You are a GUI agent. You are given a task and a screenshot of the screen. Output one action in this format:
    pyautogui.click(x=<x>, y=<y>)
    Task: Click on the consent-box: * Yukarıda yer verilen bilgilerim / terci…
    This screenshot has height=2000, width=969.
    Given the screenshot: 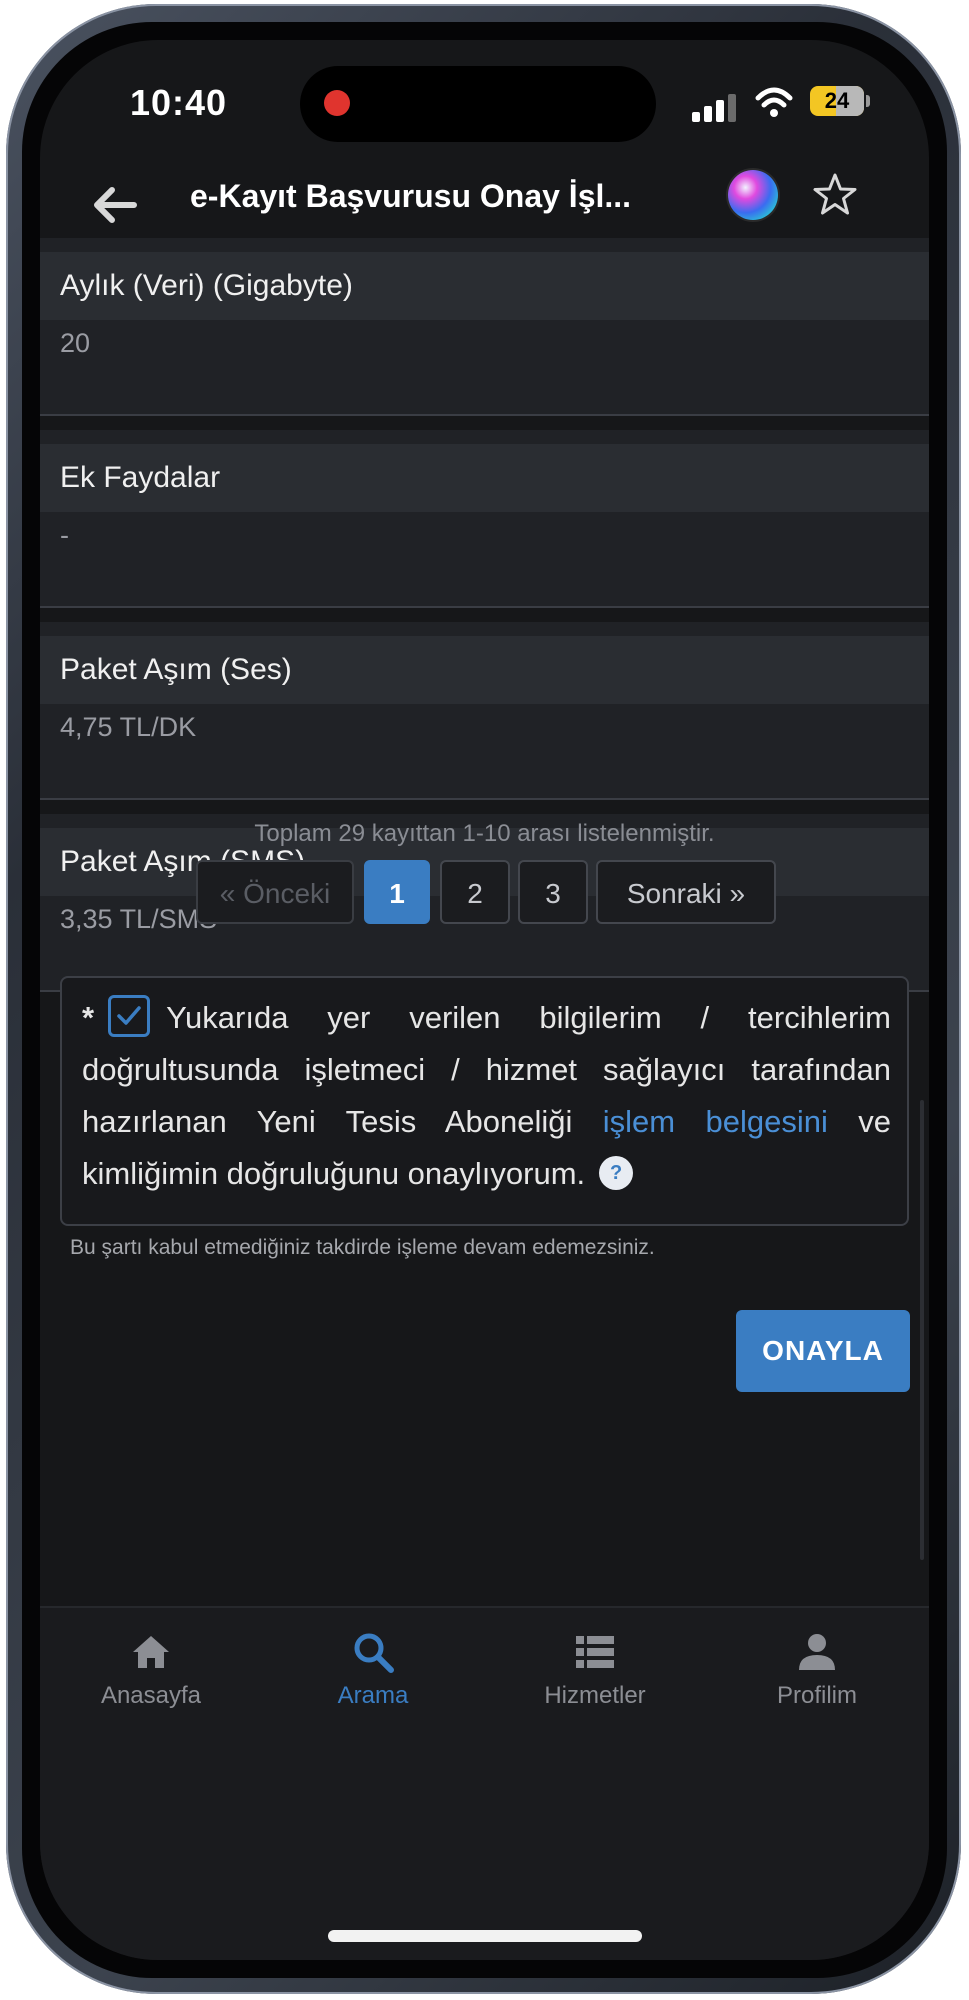 What is the action you would take?
    pyautogui.click(x=484, y=1101)
    